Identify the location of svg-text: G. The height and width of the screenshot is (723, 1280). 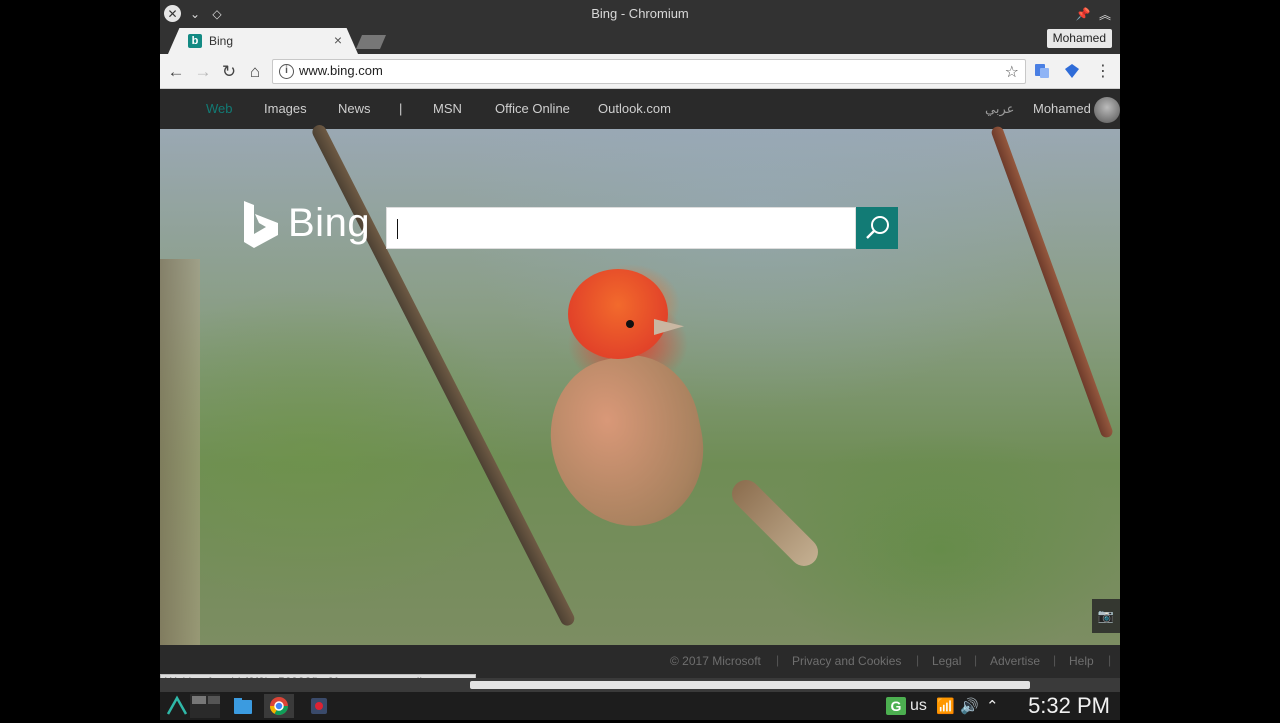
(896, 706).